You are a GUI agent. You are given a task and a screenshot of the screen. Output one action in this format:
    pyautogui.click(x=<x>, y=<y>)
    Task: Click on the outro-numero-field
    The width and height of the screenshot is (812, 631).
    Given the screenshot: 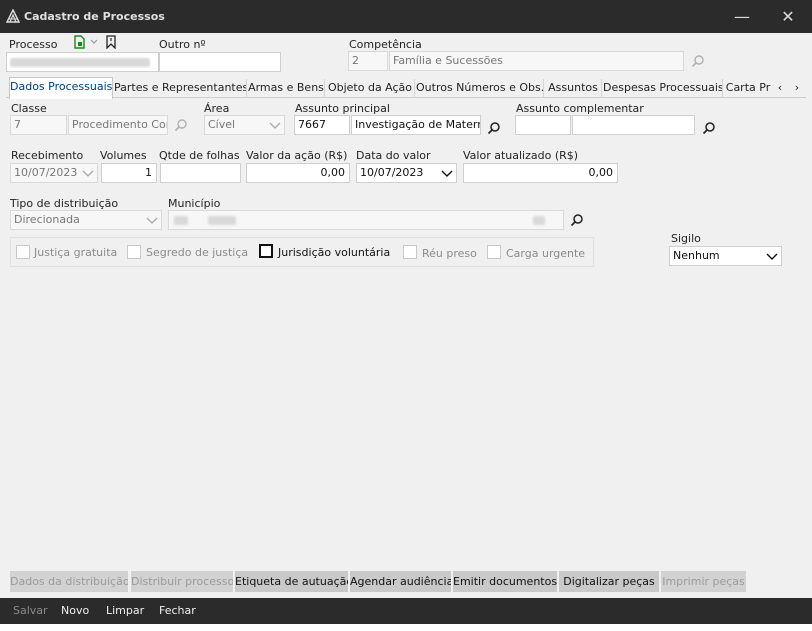 What is the action you would take?
    pyautogui.click(x=220, y=62)
    